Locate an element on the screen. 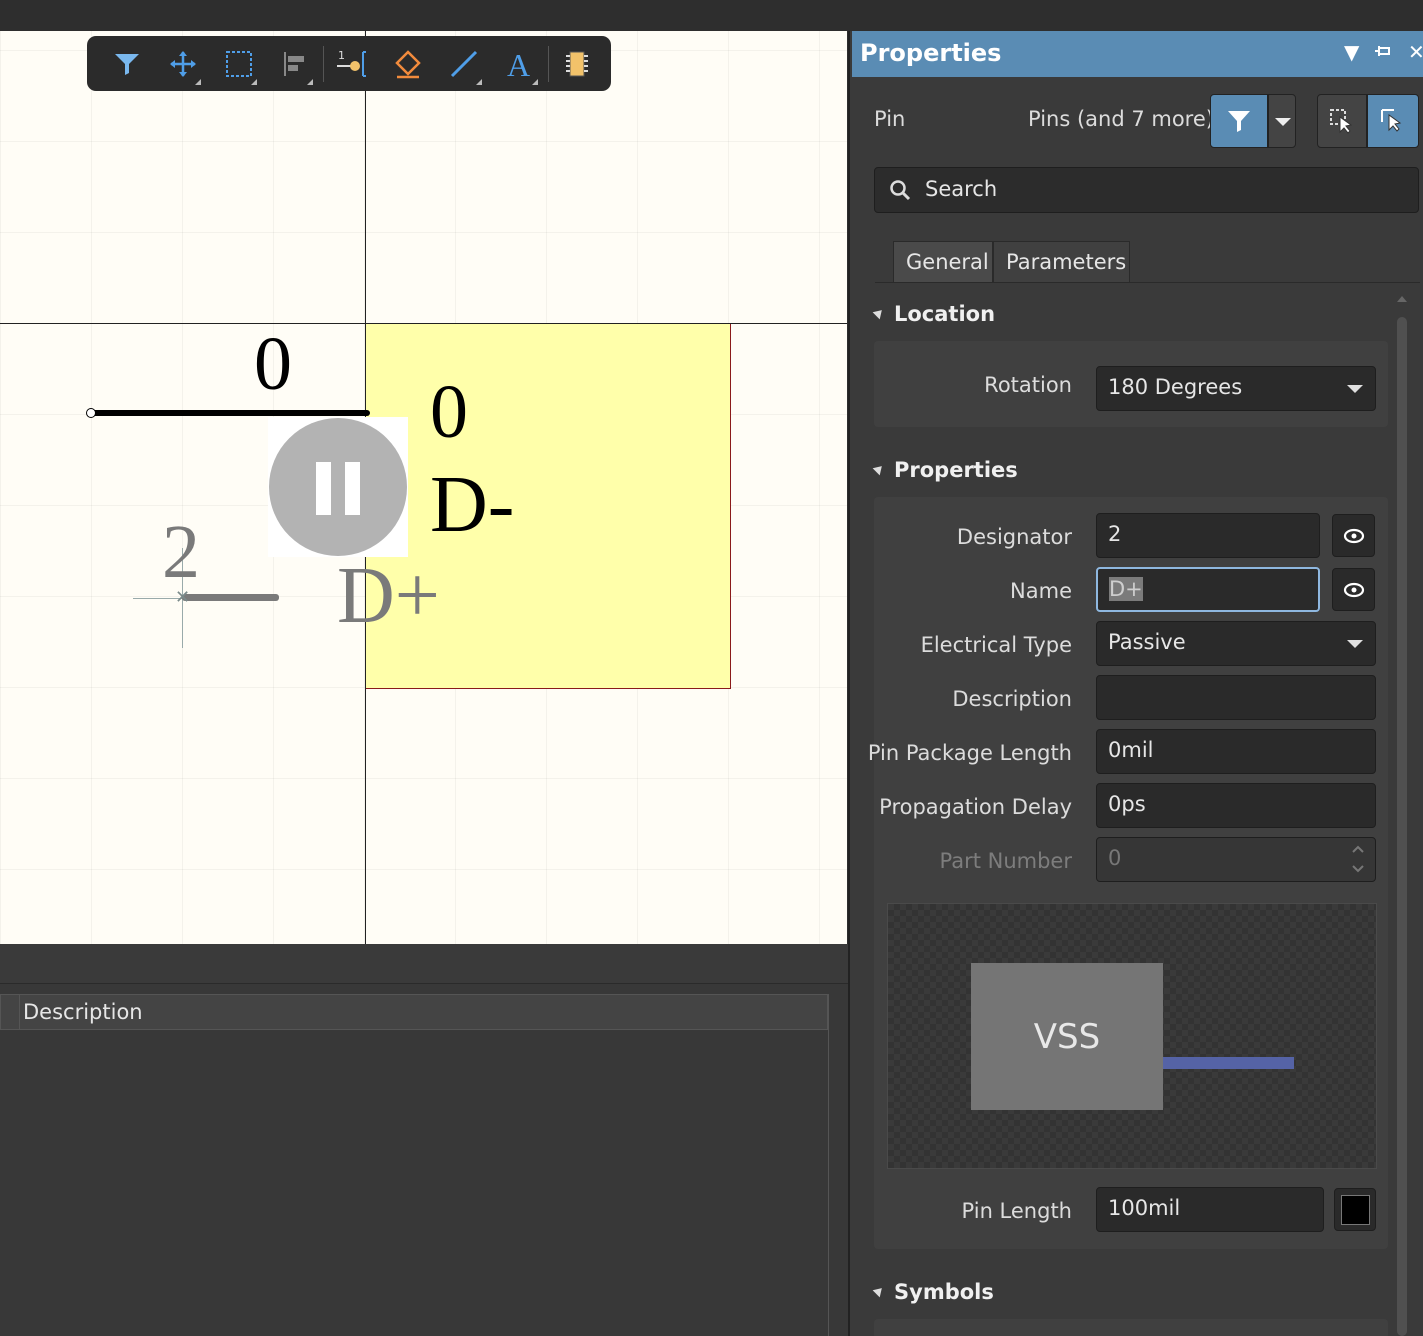  origin-axis-horizontal is located at coordinates (423, 323).